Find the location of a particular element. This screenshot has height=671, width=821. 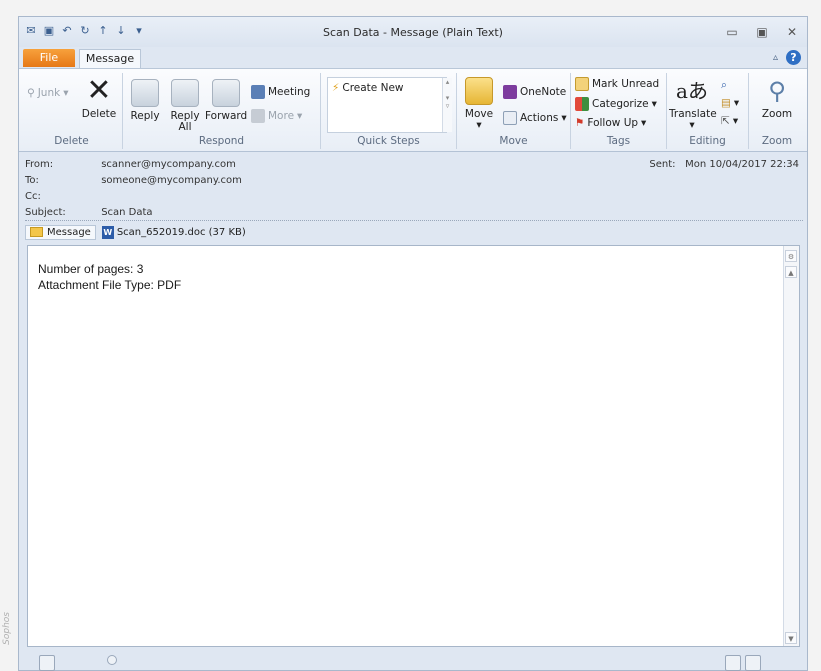

people-pane-icon is located at coordinates (47, 663).